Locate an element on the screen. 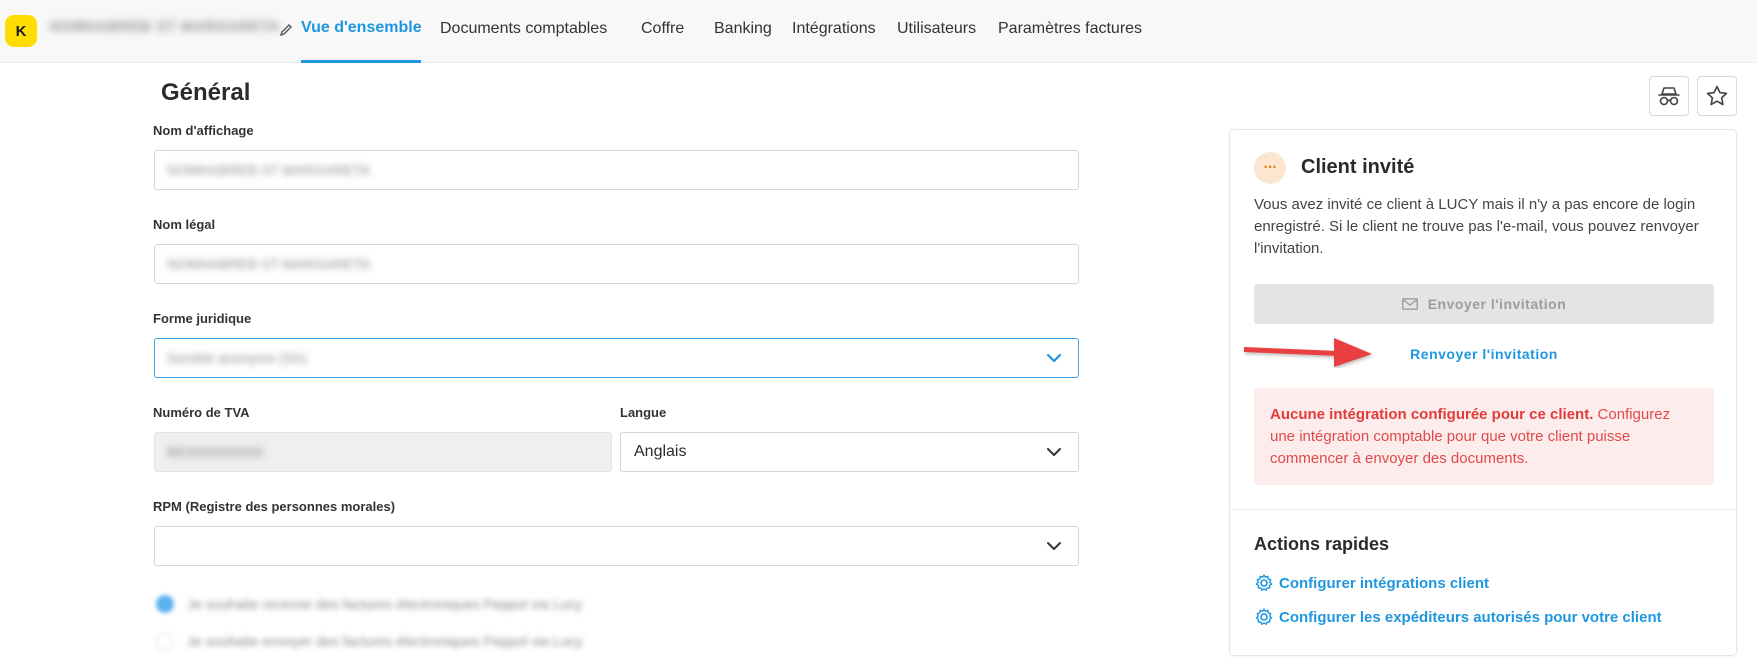 The width and height of the screenshot is (1757, 667). pencil-icon is located at coordinates (286, 30).